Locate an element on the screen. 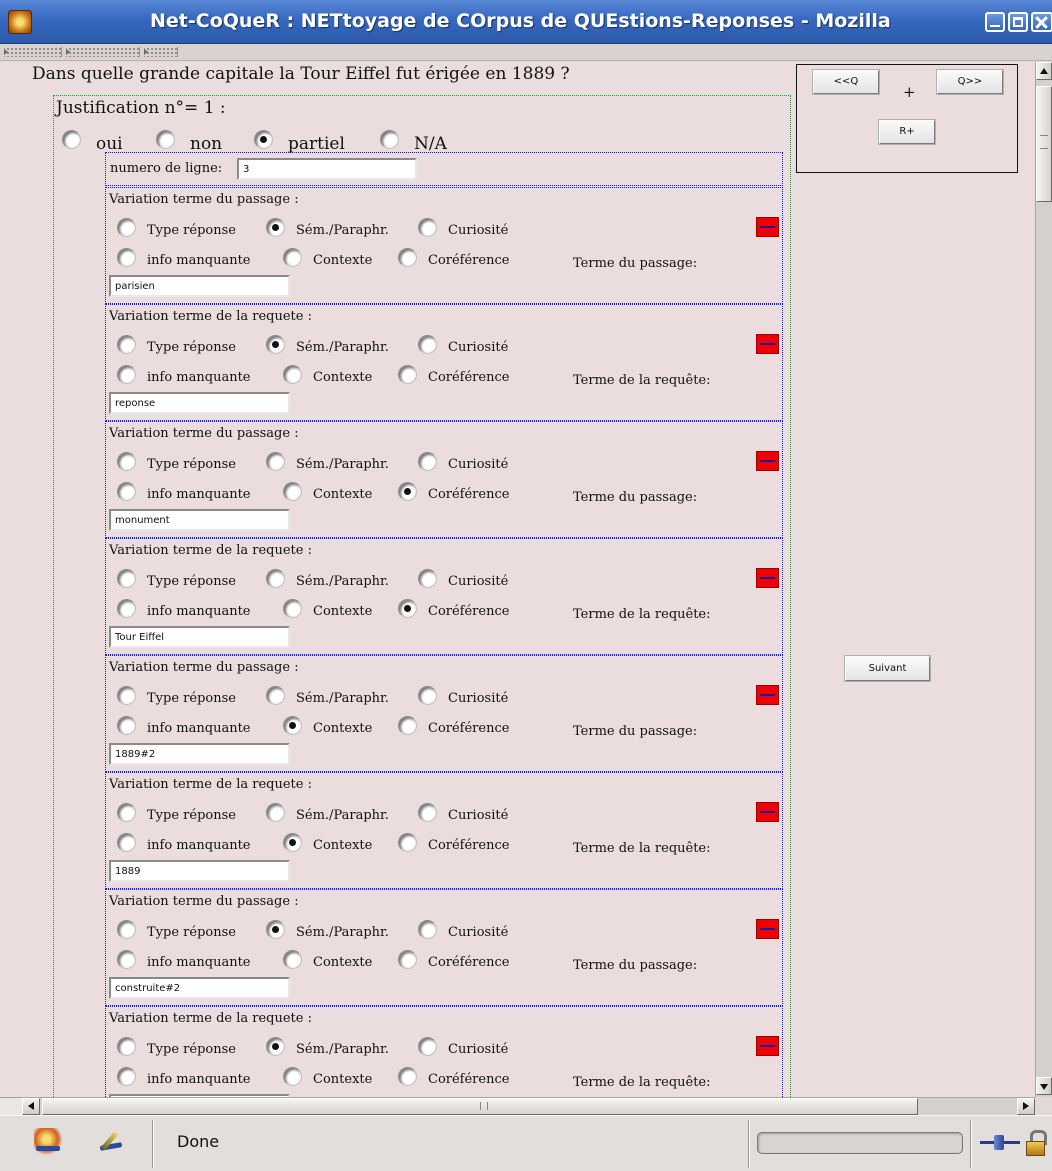  add-answer-button: R+ is located at coordinates (907, 132).